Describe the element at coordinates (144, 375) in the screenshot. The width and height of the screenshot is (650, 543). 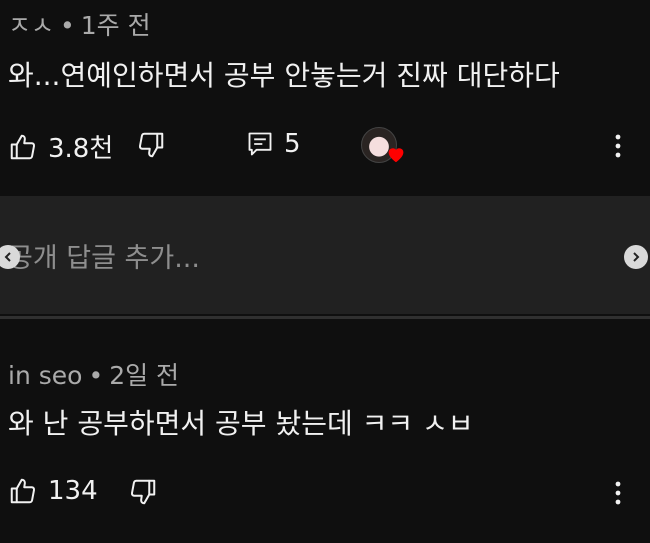
I see `comment-time: 2일 전` at that location.